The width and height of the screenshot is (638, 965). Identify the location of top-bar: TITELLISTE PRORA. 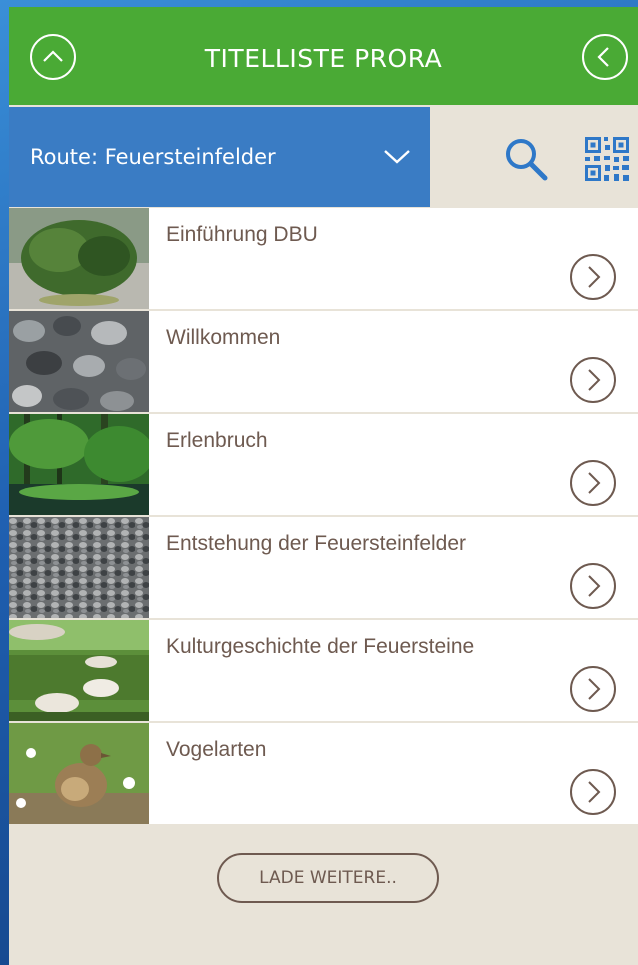
(323, 57).